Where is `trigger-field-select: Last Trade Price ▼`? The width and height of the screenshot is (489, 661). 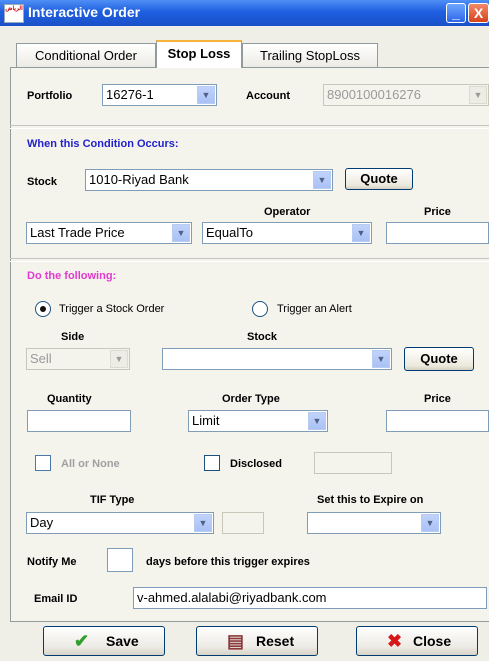
trigger-field-select: Last Trade Price ▼ is located at coordinates (109, 233).